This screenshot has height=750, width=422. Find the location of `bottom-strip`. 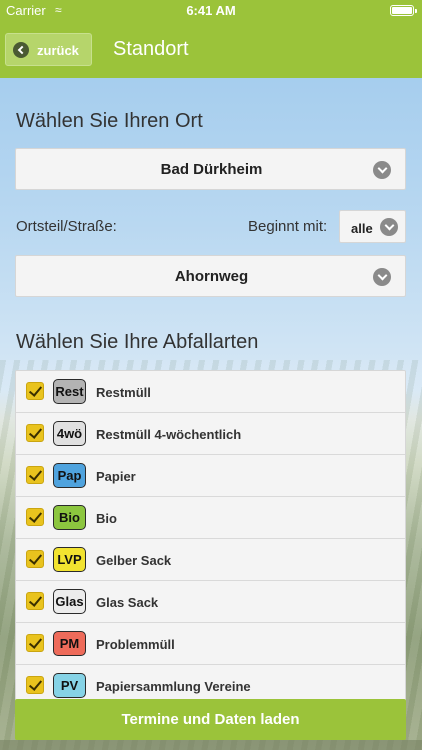

bottom-strip is located at coordinates (211, 745).